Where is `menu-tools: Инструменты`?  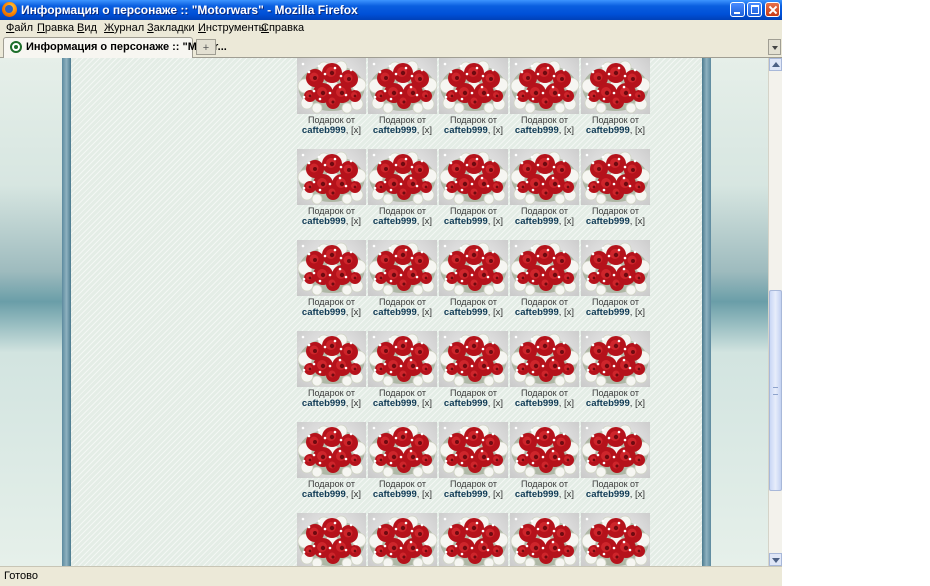 menu-tools: Инструменты is located at coordinates (232, 28).